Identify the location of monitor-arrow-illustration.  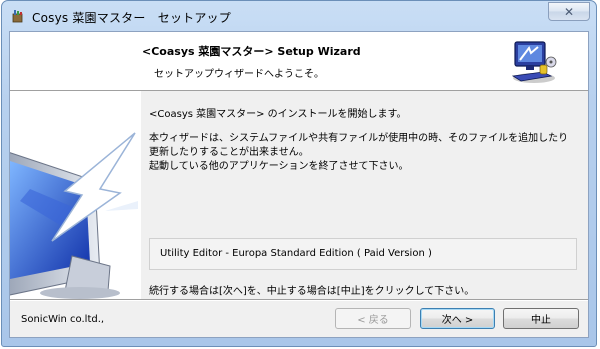
(74, 215).